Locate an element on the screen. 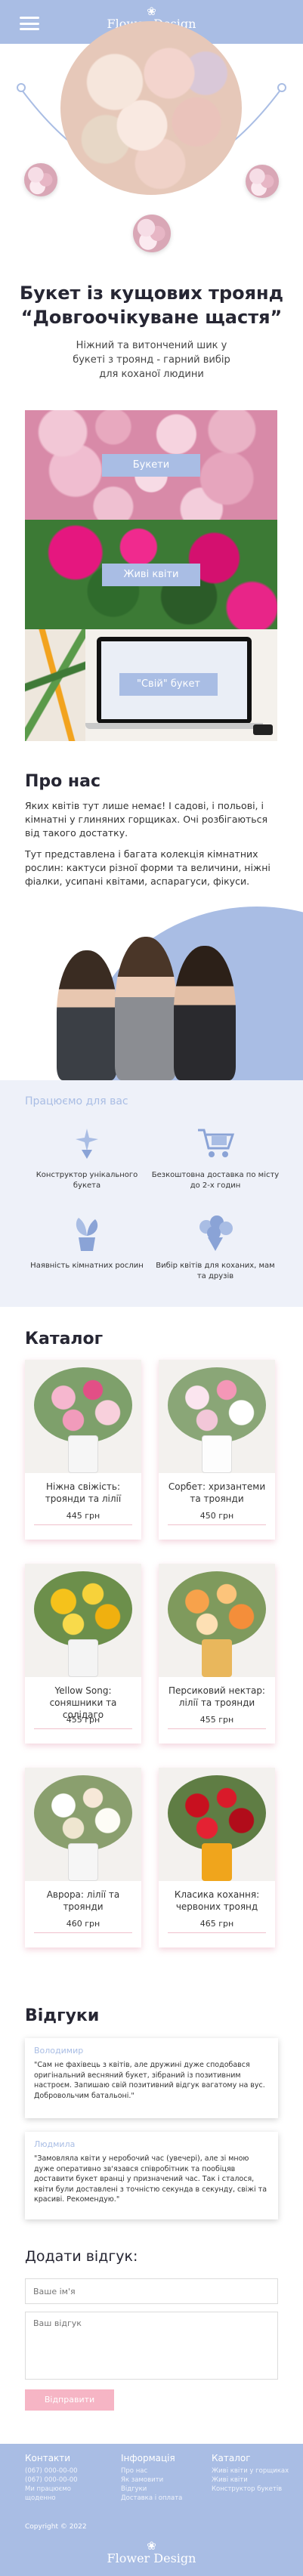 The image size is (303, 2576). own-bouquet-button: "Свій" букет is located at coordinates (168, 684).